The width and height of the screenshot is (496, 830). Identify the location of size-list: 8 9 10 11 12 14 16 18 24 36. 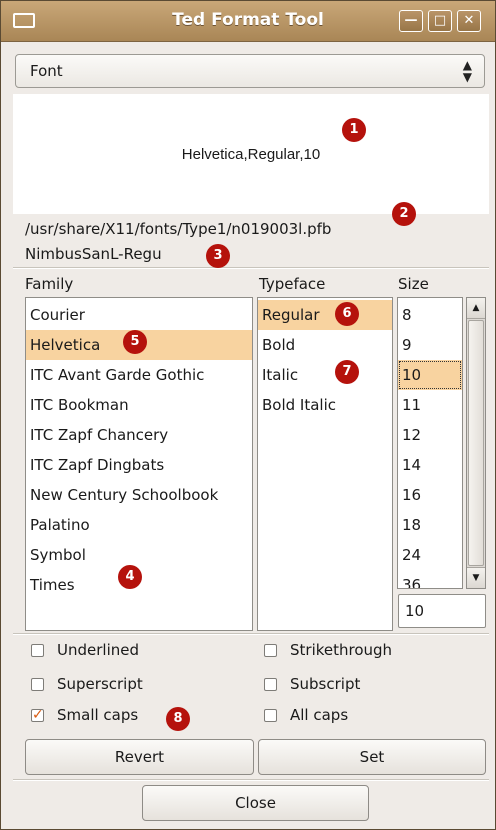
(430, 443).